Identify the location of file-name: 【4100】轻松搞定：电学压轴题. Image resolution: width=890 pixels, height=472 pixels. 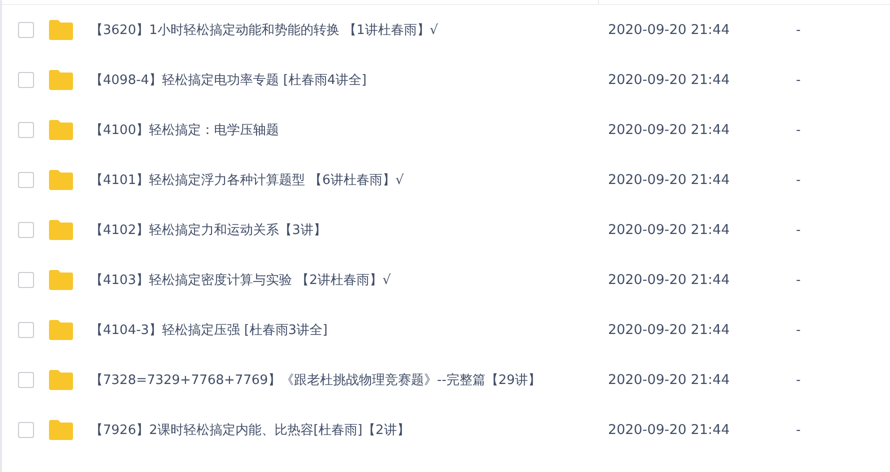
(349, 130).